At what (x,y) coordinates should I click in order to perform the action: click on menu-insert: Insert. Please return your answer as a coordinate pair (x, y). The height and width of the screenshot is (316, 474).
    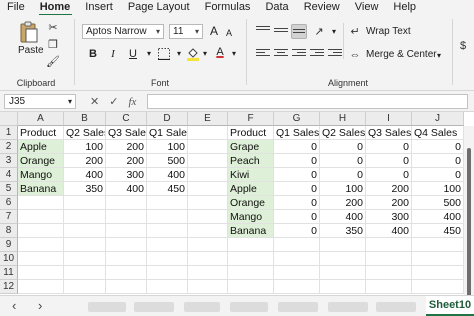
    Looking at the image, I should click on (99, 7).